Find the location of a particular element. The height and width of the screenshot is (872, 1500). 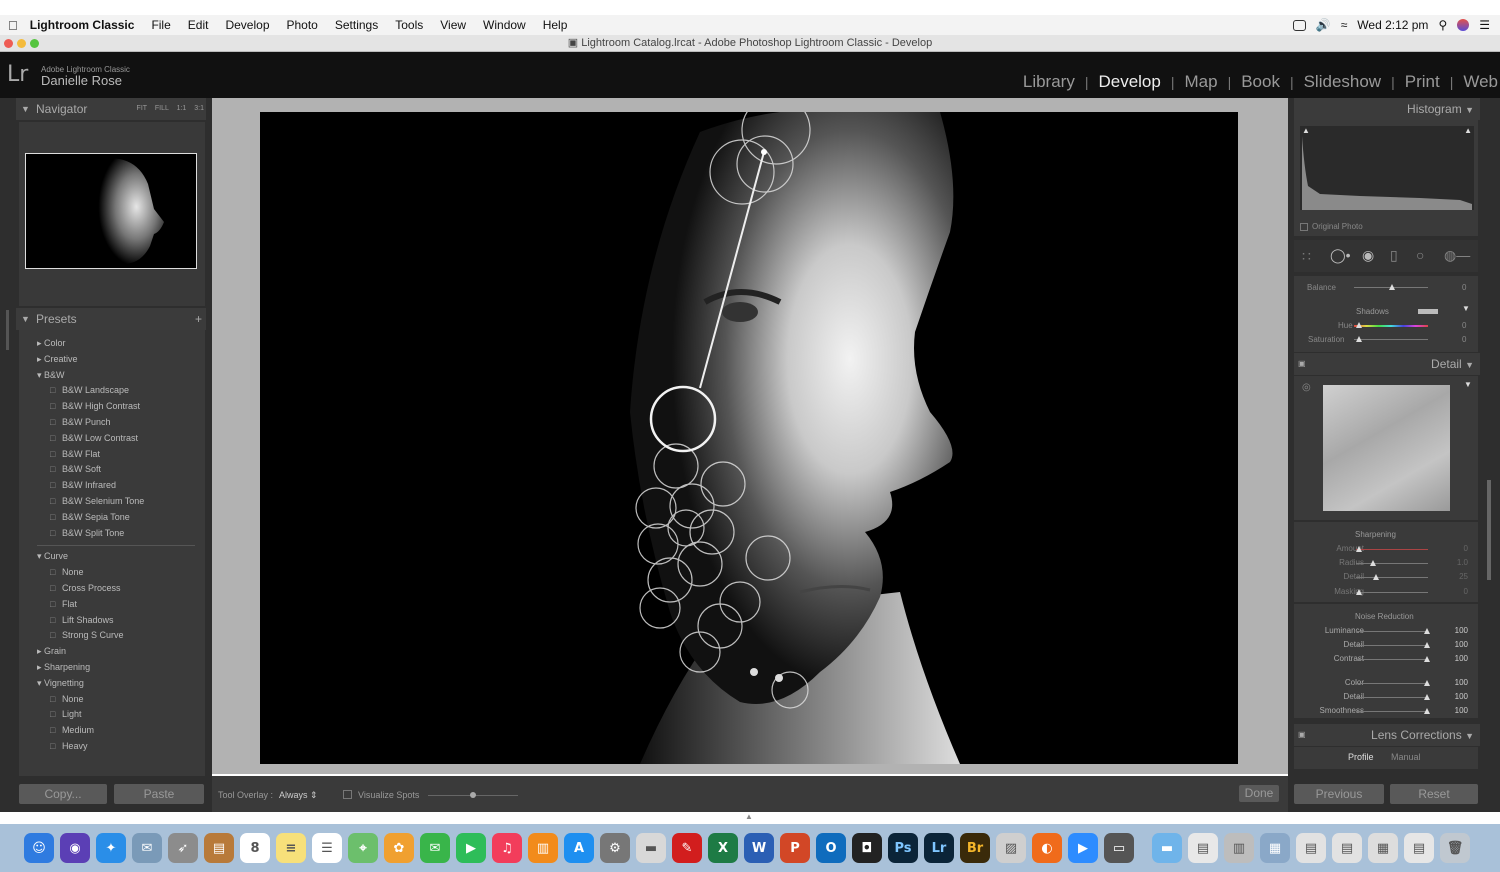

histogram-graph: ▲ ▲ is located at coordinates (1387, 168).